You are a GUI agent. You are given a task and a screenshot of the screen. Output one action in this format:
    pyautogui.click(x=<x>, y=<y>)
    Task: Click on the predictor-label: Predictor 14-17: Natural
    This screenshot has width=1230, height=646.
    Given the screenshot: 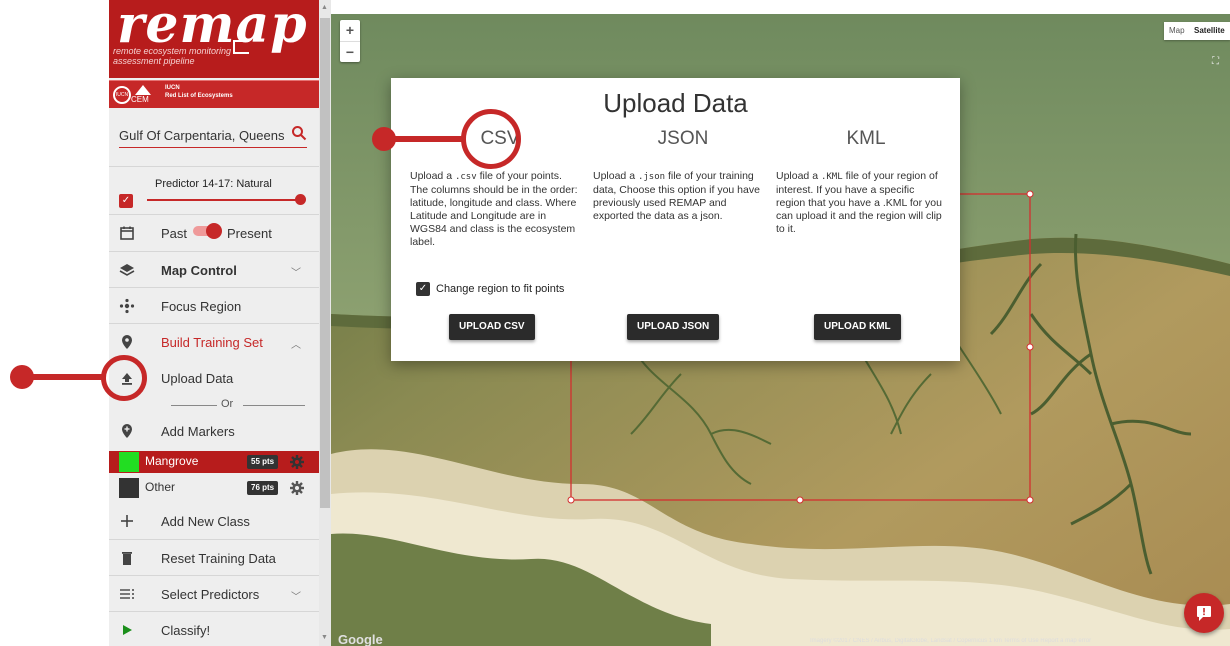 What is the action you would take?
    pyautogui.click(x=213, y=184)
    